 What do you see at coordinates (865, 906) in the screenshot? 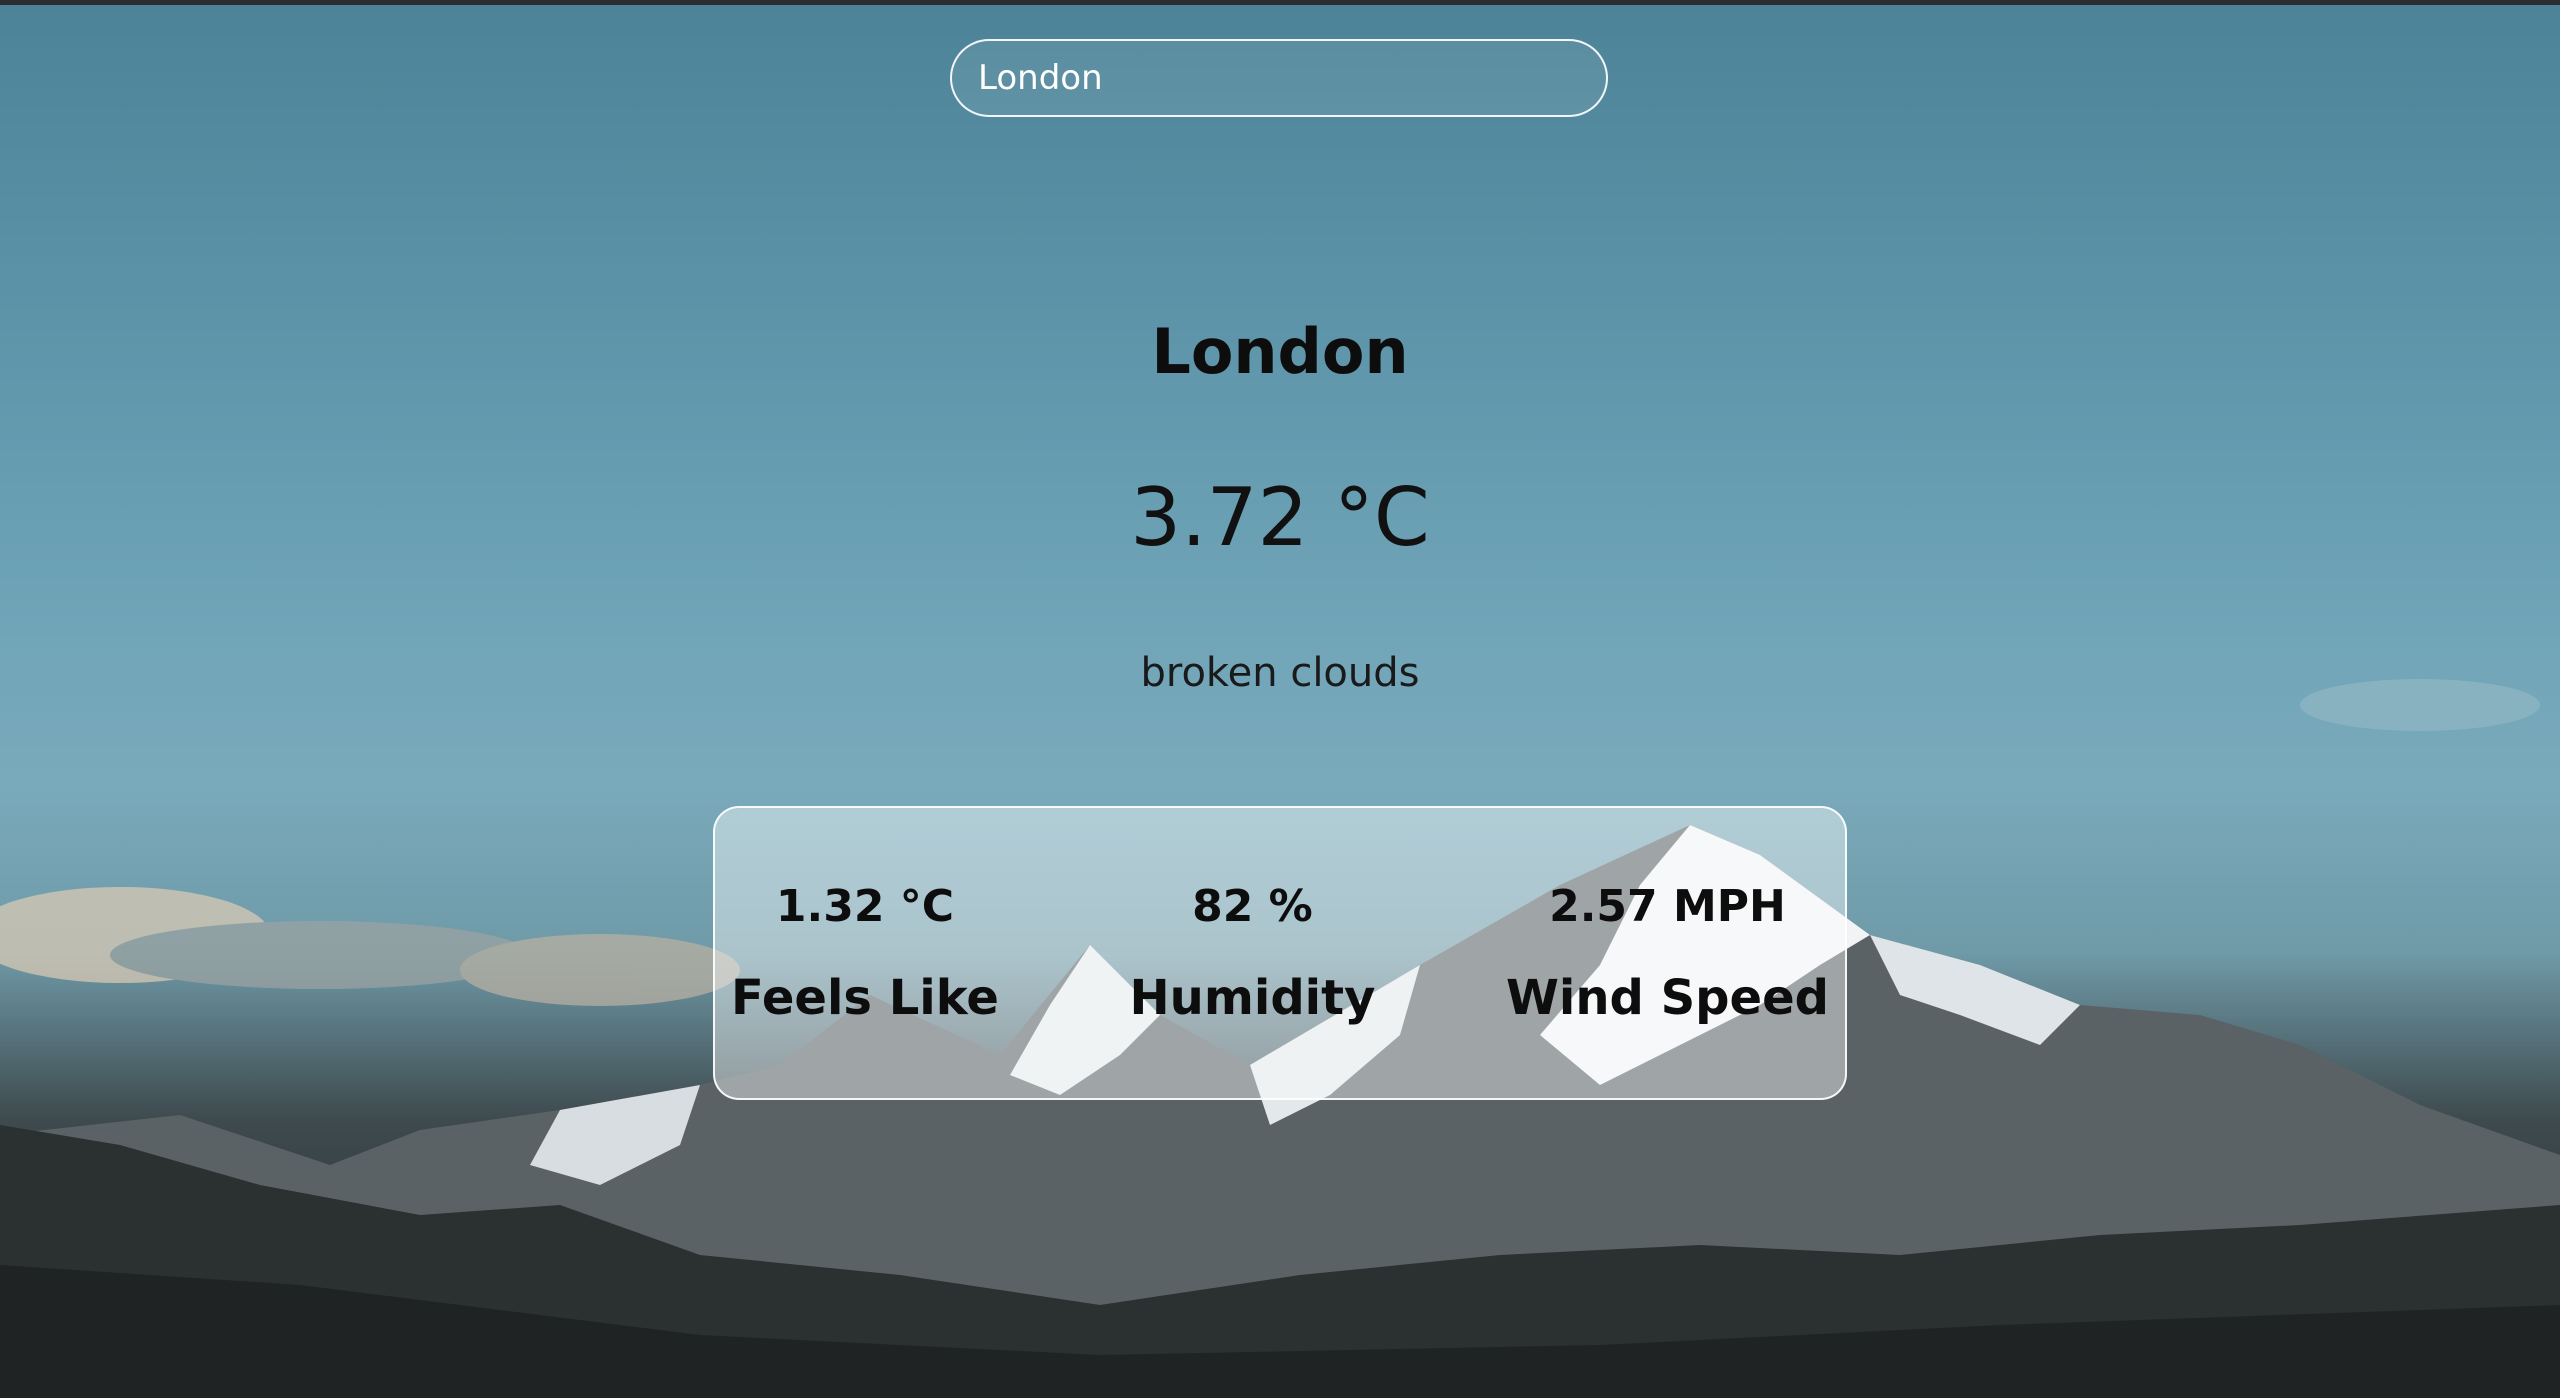
I see `feels-like-value: 1.32 °C` at bounding box center [865, 906].